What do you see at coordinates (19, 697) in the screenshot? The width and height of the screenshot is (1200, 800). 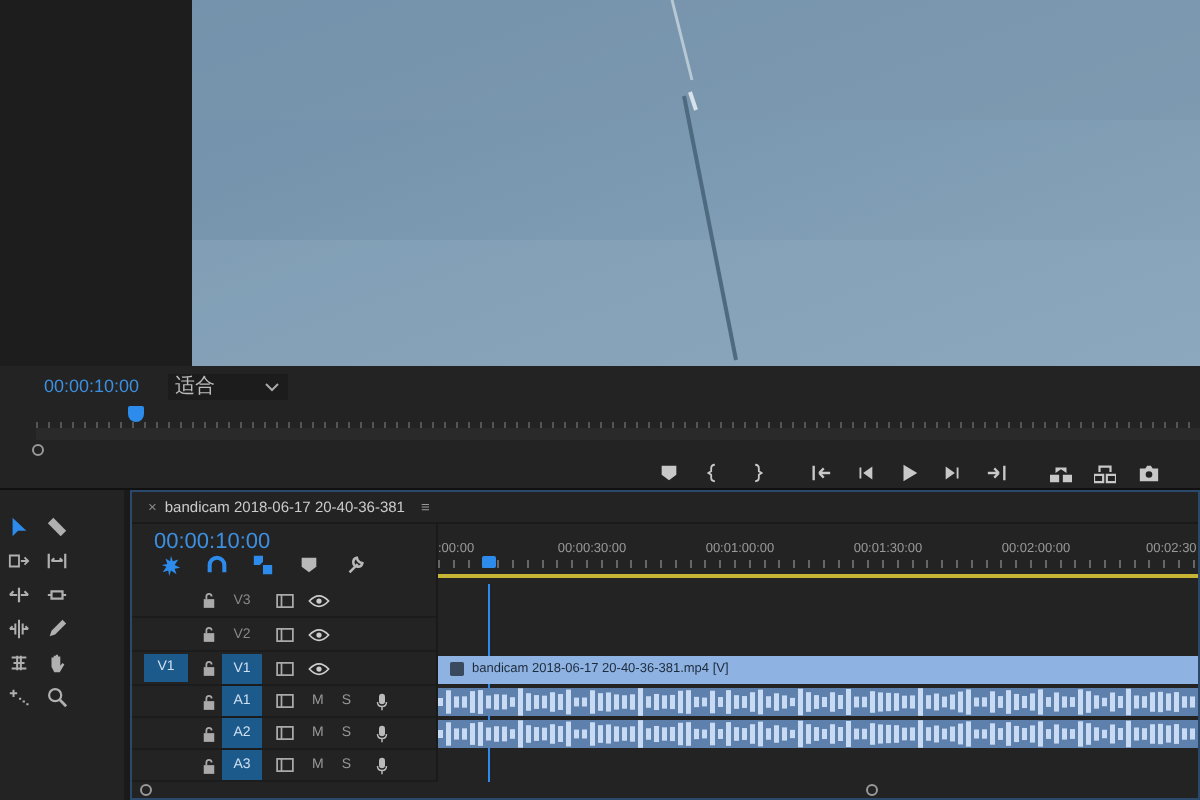 I see `plus-dots-icon` at bounding box center [19, 697].